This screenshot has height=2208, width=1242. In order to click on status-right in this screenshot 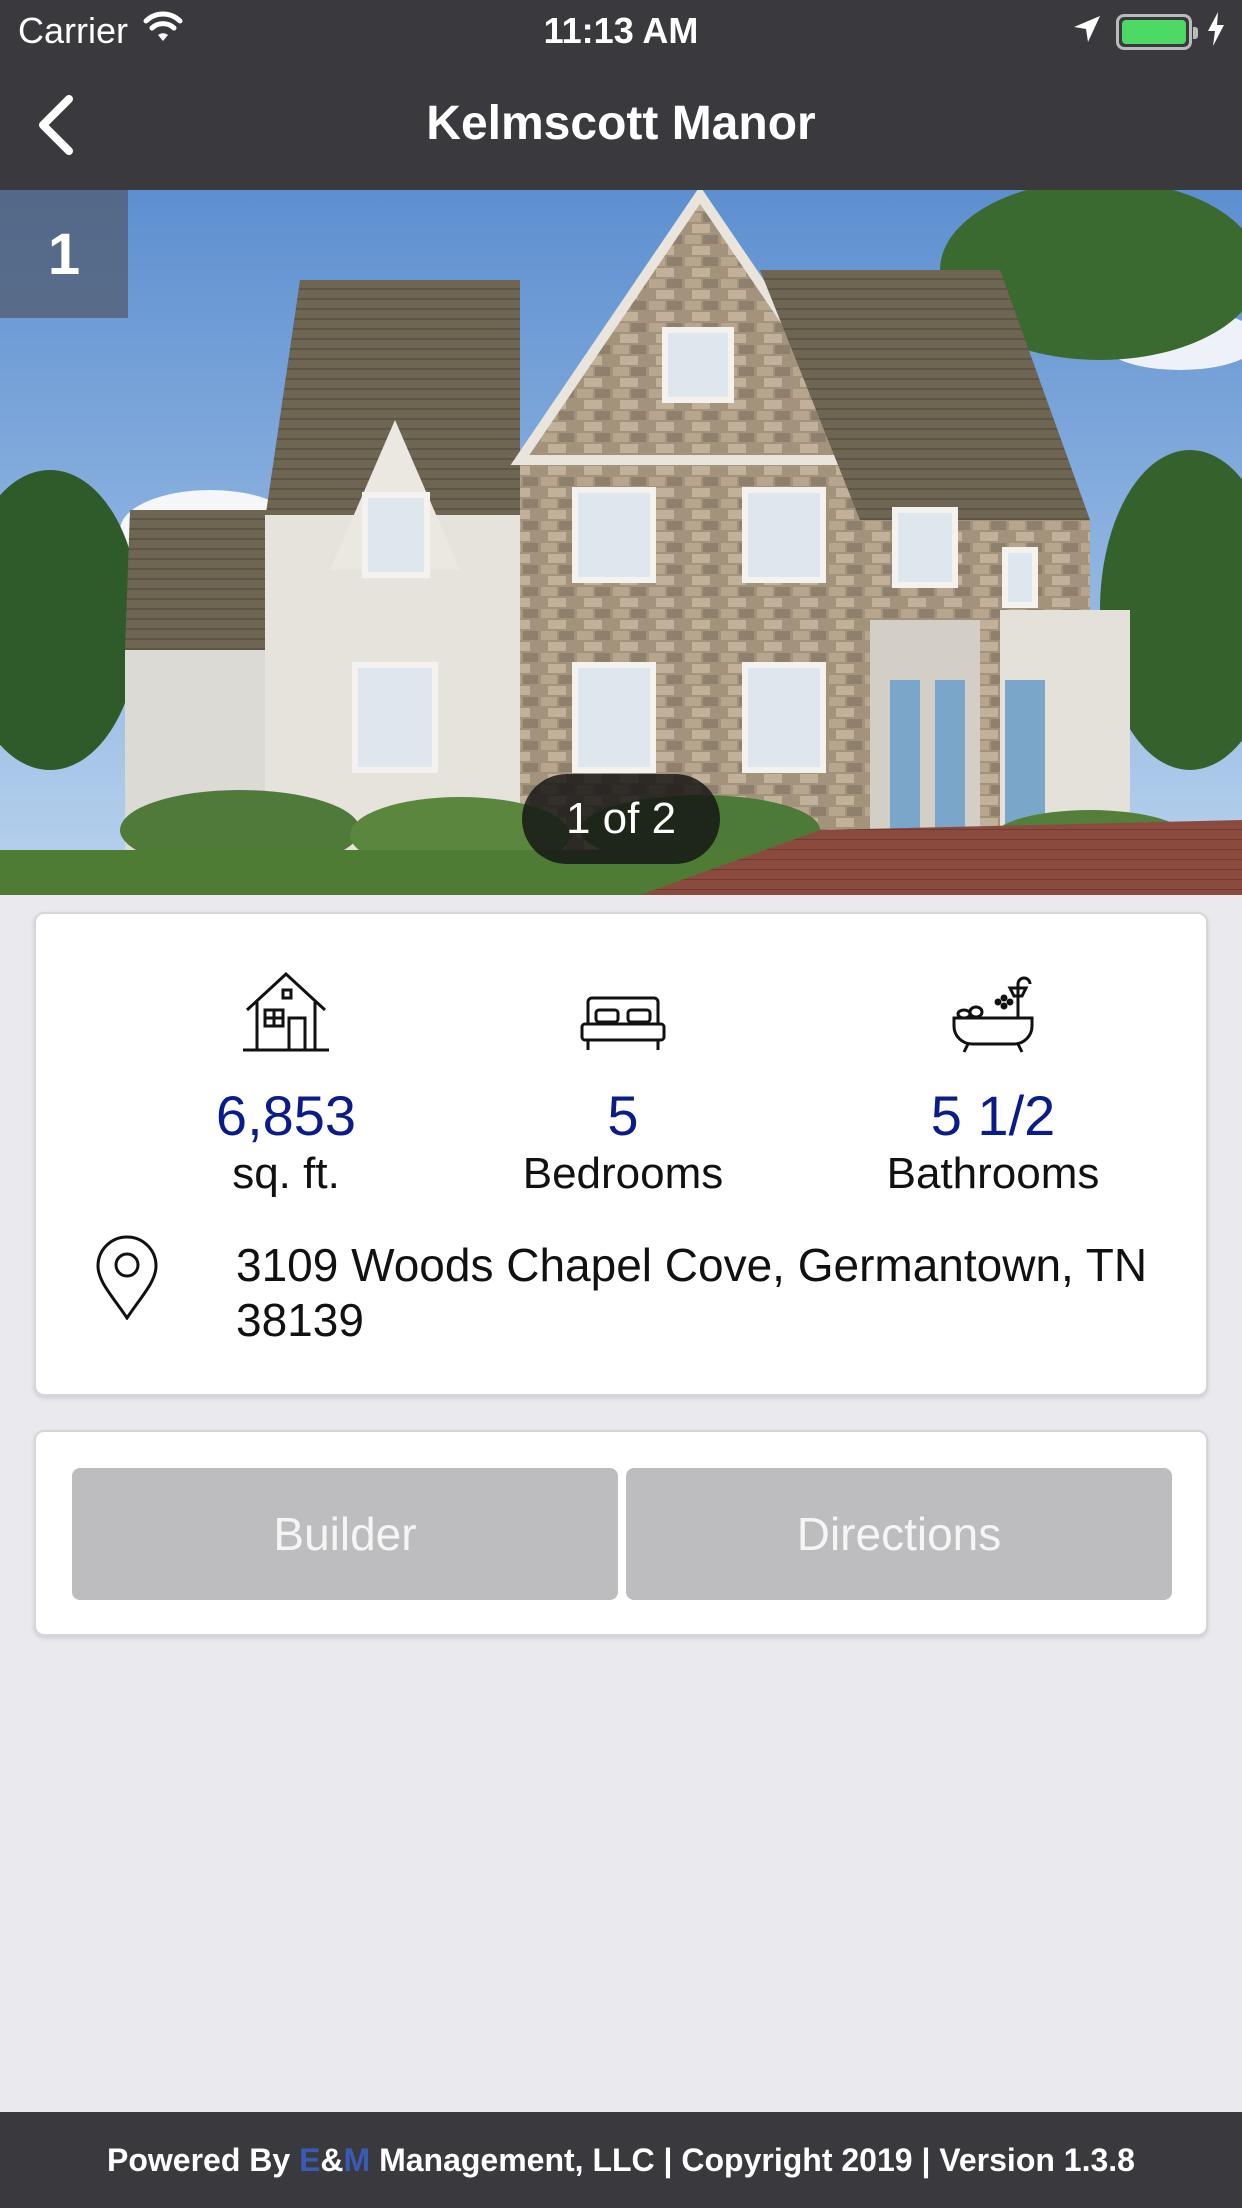, I will do `click(1149, 31)`.